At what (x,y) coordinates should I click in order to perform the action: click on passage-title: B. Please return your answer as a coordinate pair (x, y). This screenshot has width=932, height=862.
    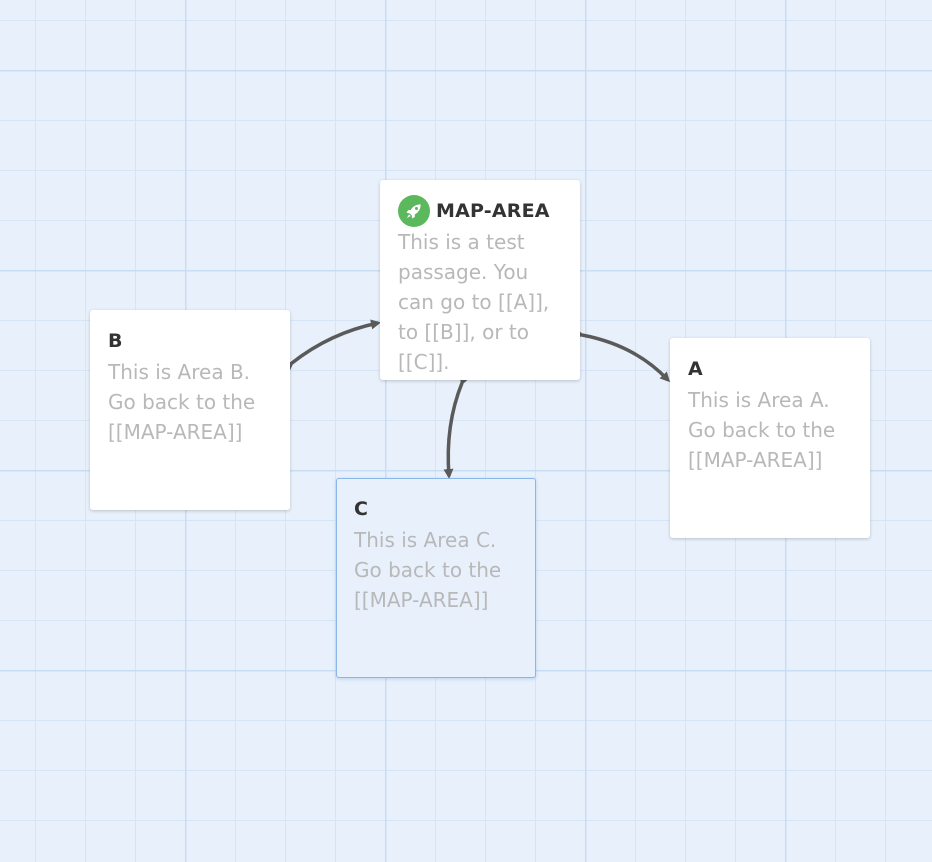
    Looking at the image, I should click on (115, 341).